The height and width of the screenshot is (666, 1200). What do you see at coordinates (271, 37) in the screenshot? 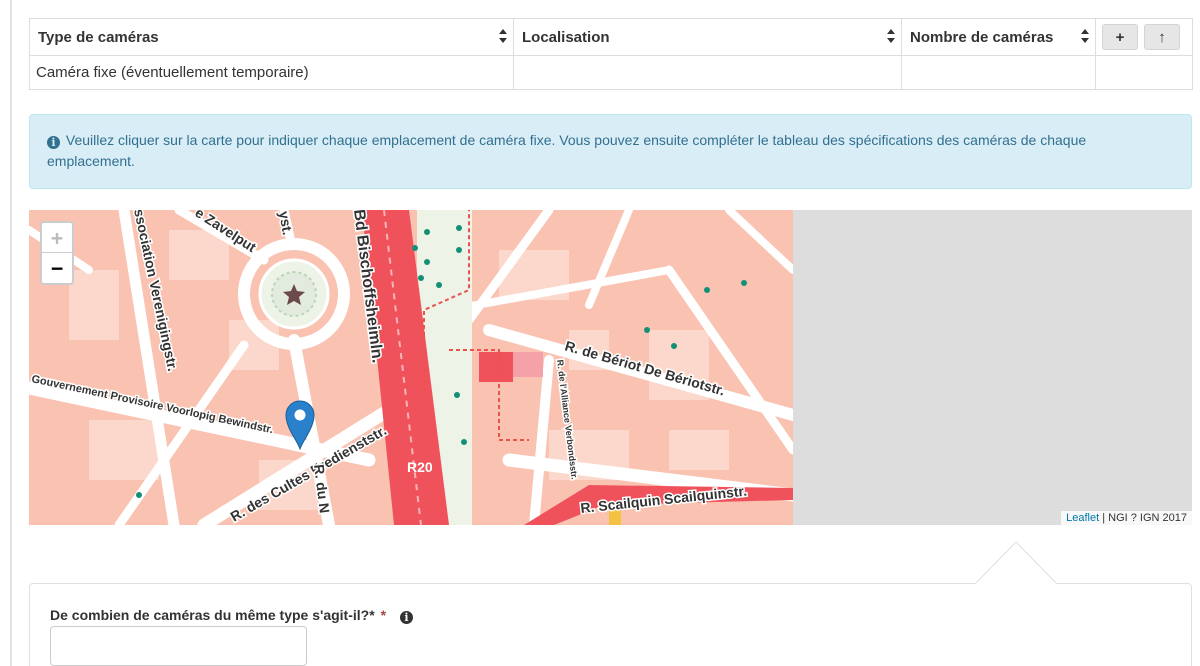
I see `col-header-type: Type de caméras` at bounding box center [271, 37].